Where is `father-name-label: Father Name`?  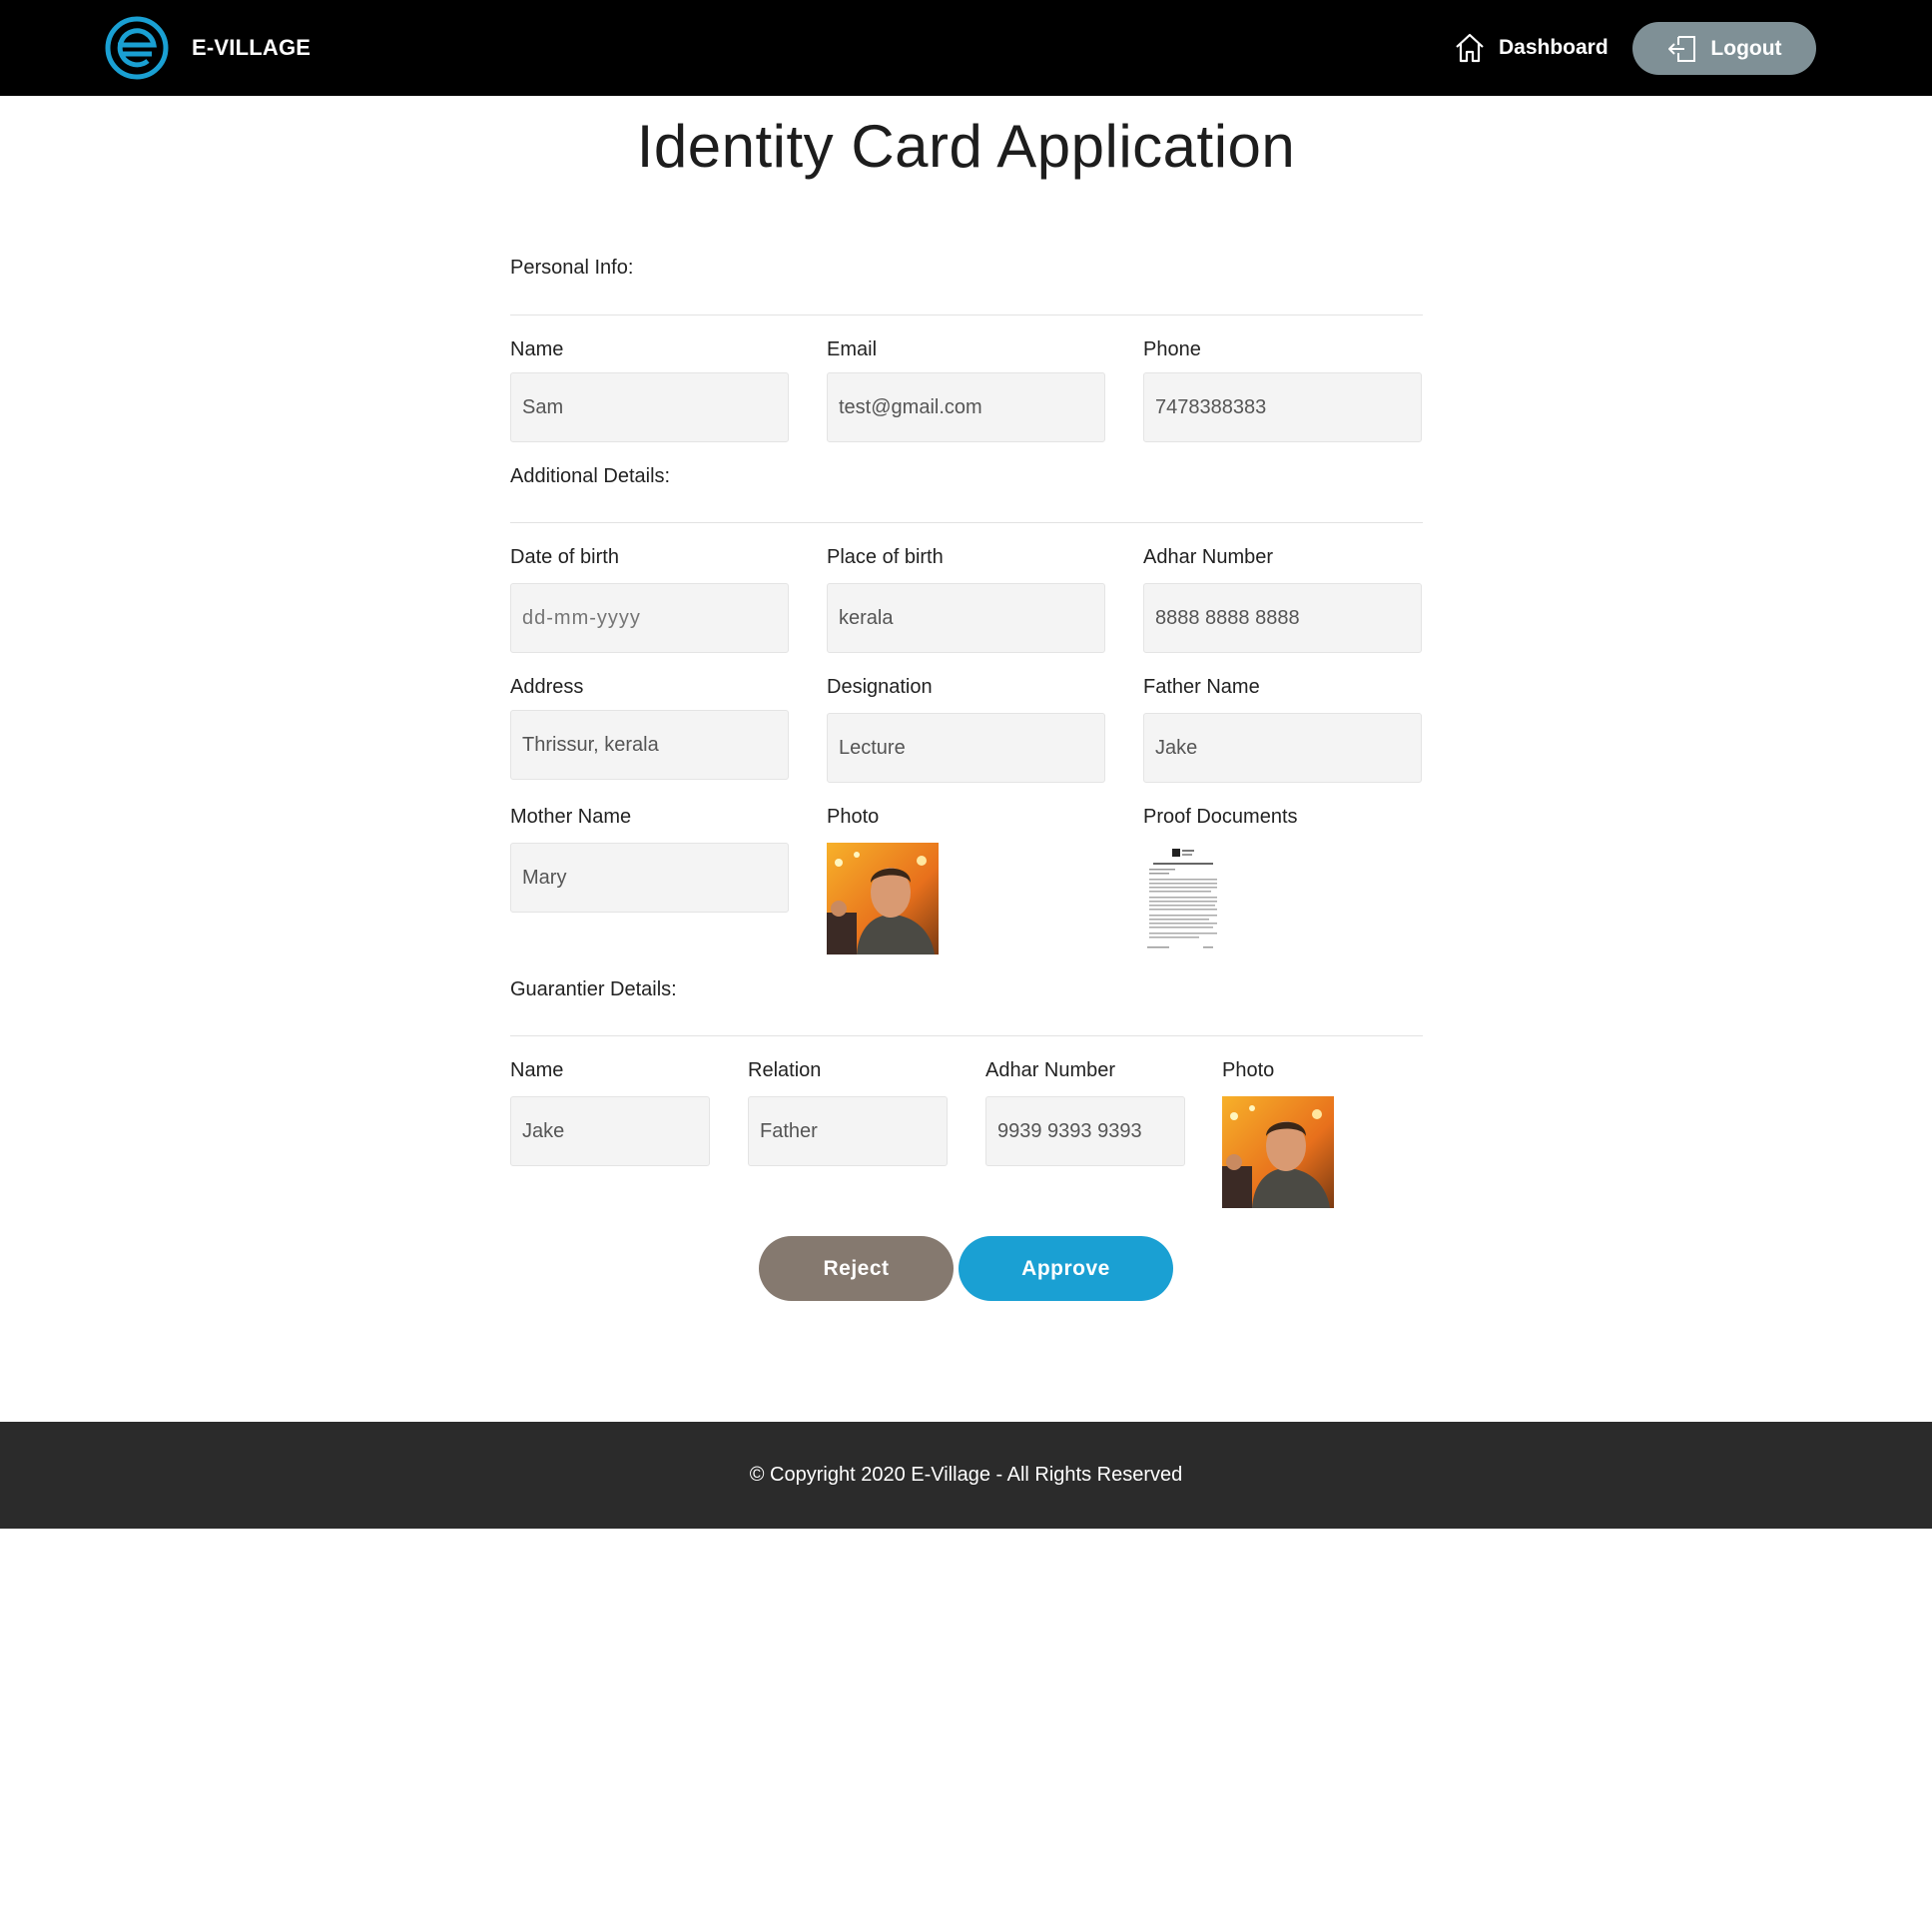 father-name-label: Father Name is located at coordinates (1201, 687).